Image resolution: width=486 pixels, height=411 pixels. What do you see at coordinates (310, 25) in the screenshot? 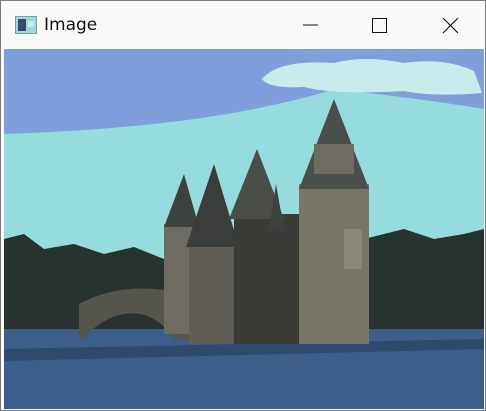
I see `minimize-icon` at bounding box center [310, 25].